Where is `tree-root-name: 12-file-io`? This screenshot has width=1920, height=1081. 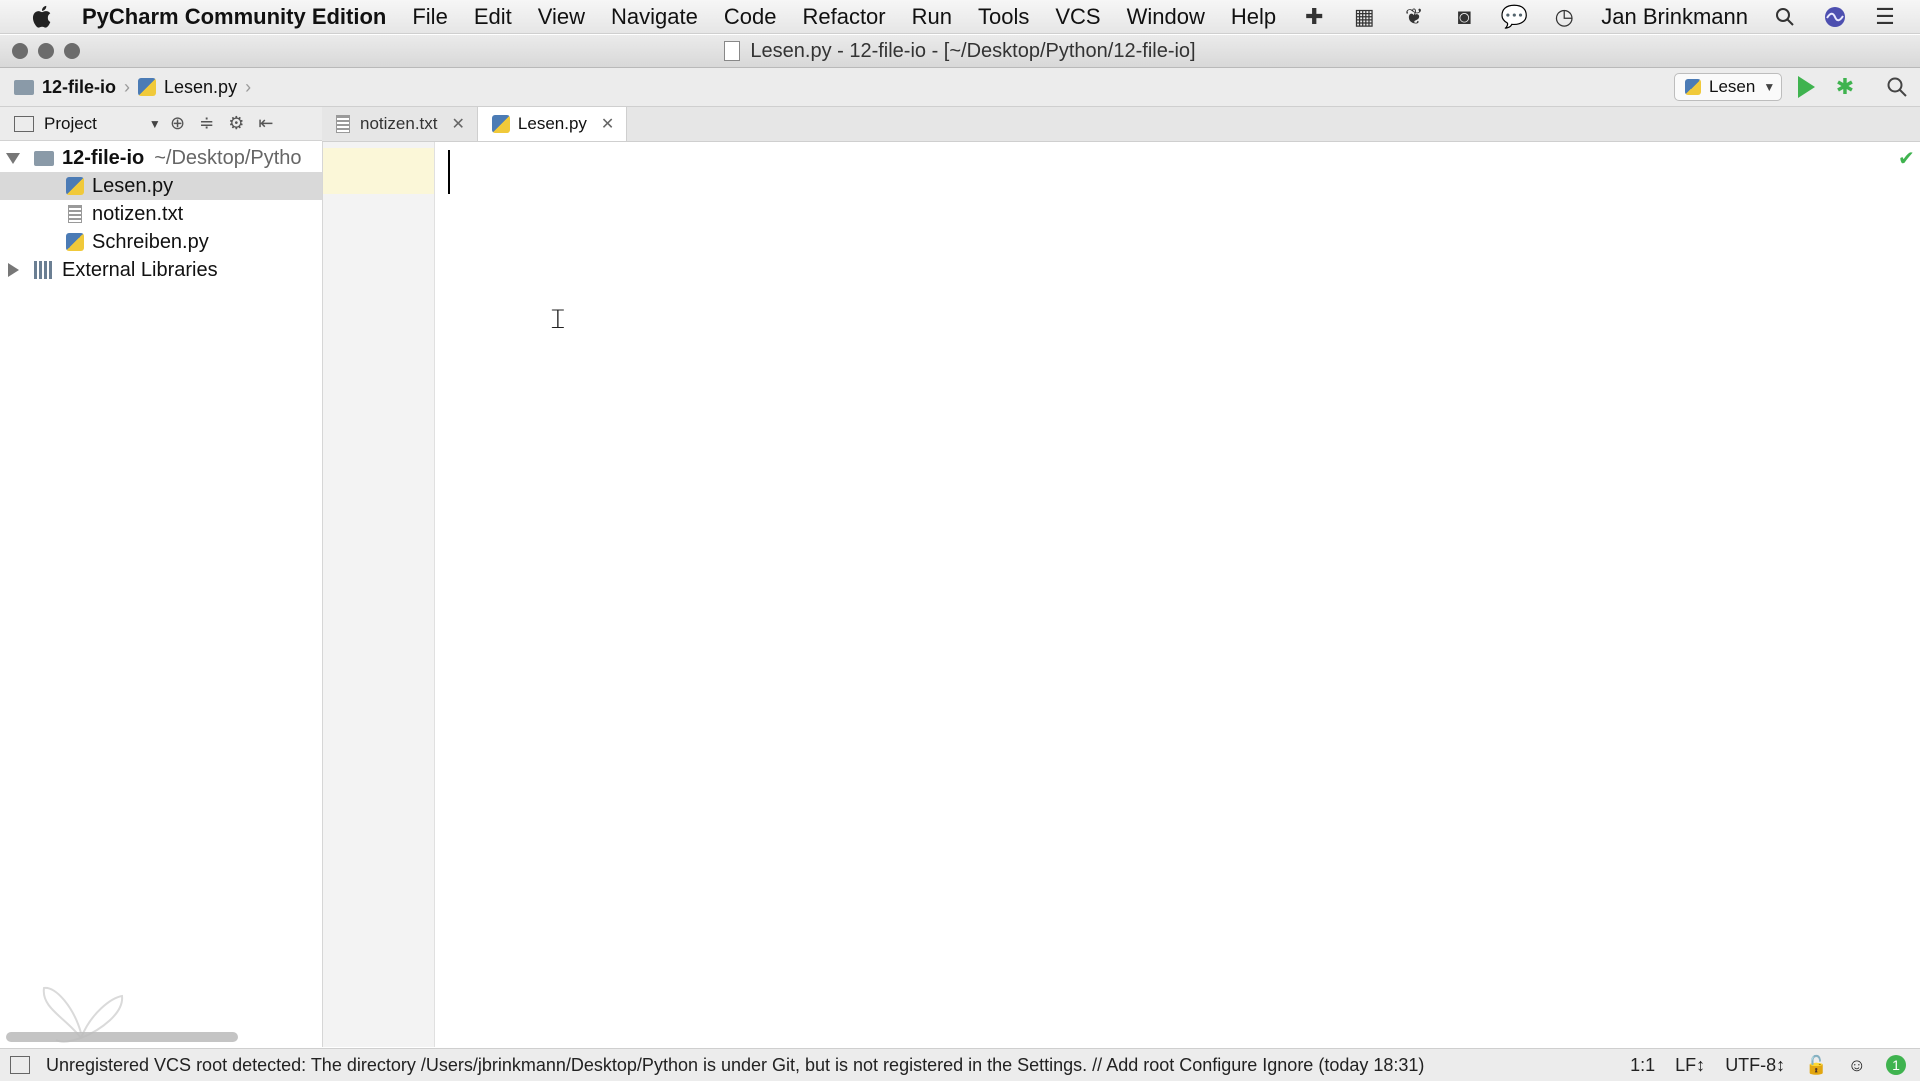 tree-root-name: 12-file-io is located at coordinates (103, 157).